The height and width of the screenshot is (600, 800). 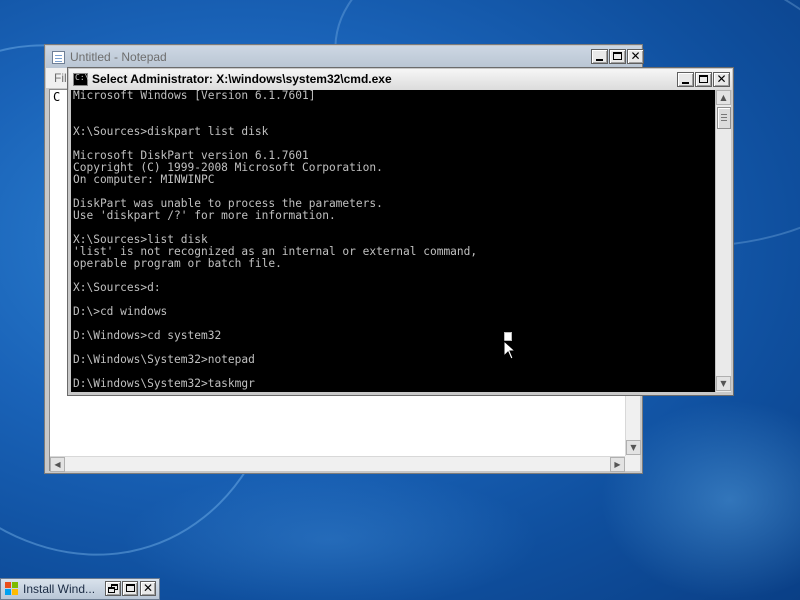 What do you see at coordinates (147, 335) in the screenshot?
I see `console-line: D:\Windows>cd system32` at bounding box center [147, 335].